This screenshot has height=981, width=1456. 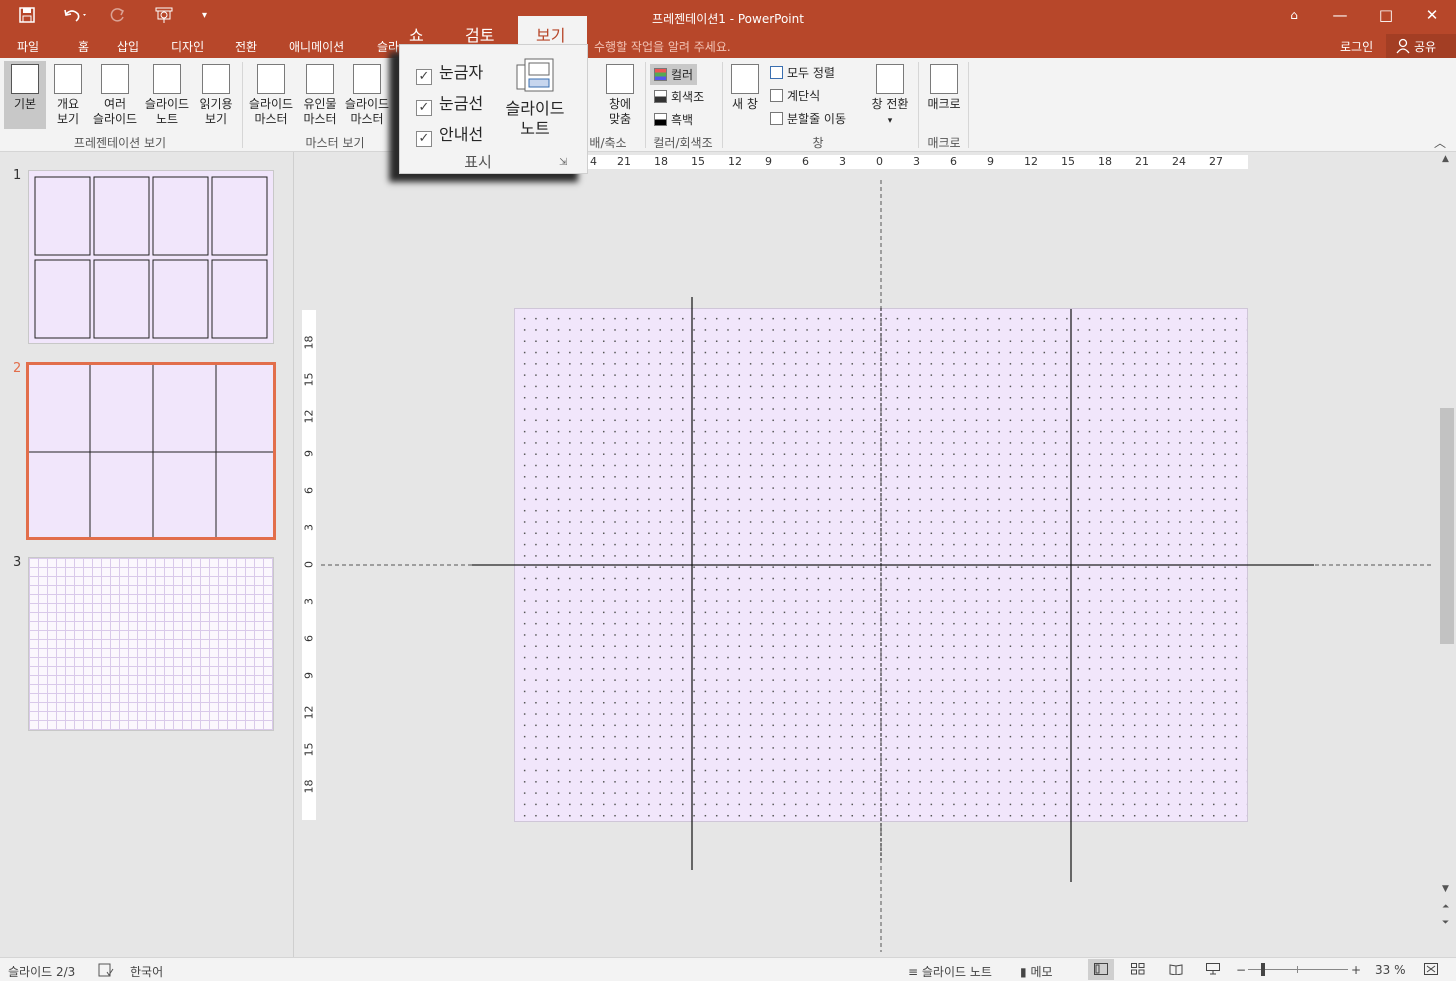 I want to click on slide-master-button: 슬라이드 마스터, so click(x=271, y=95).